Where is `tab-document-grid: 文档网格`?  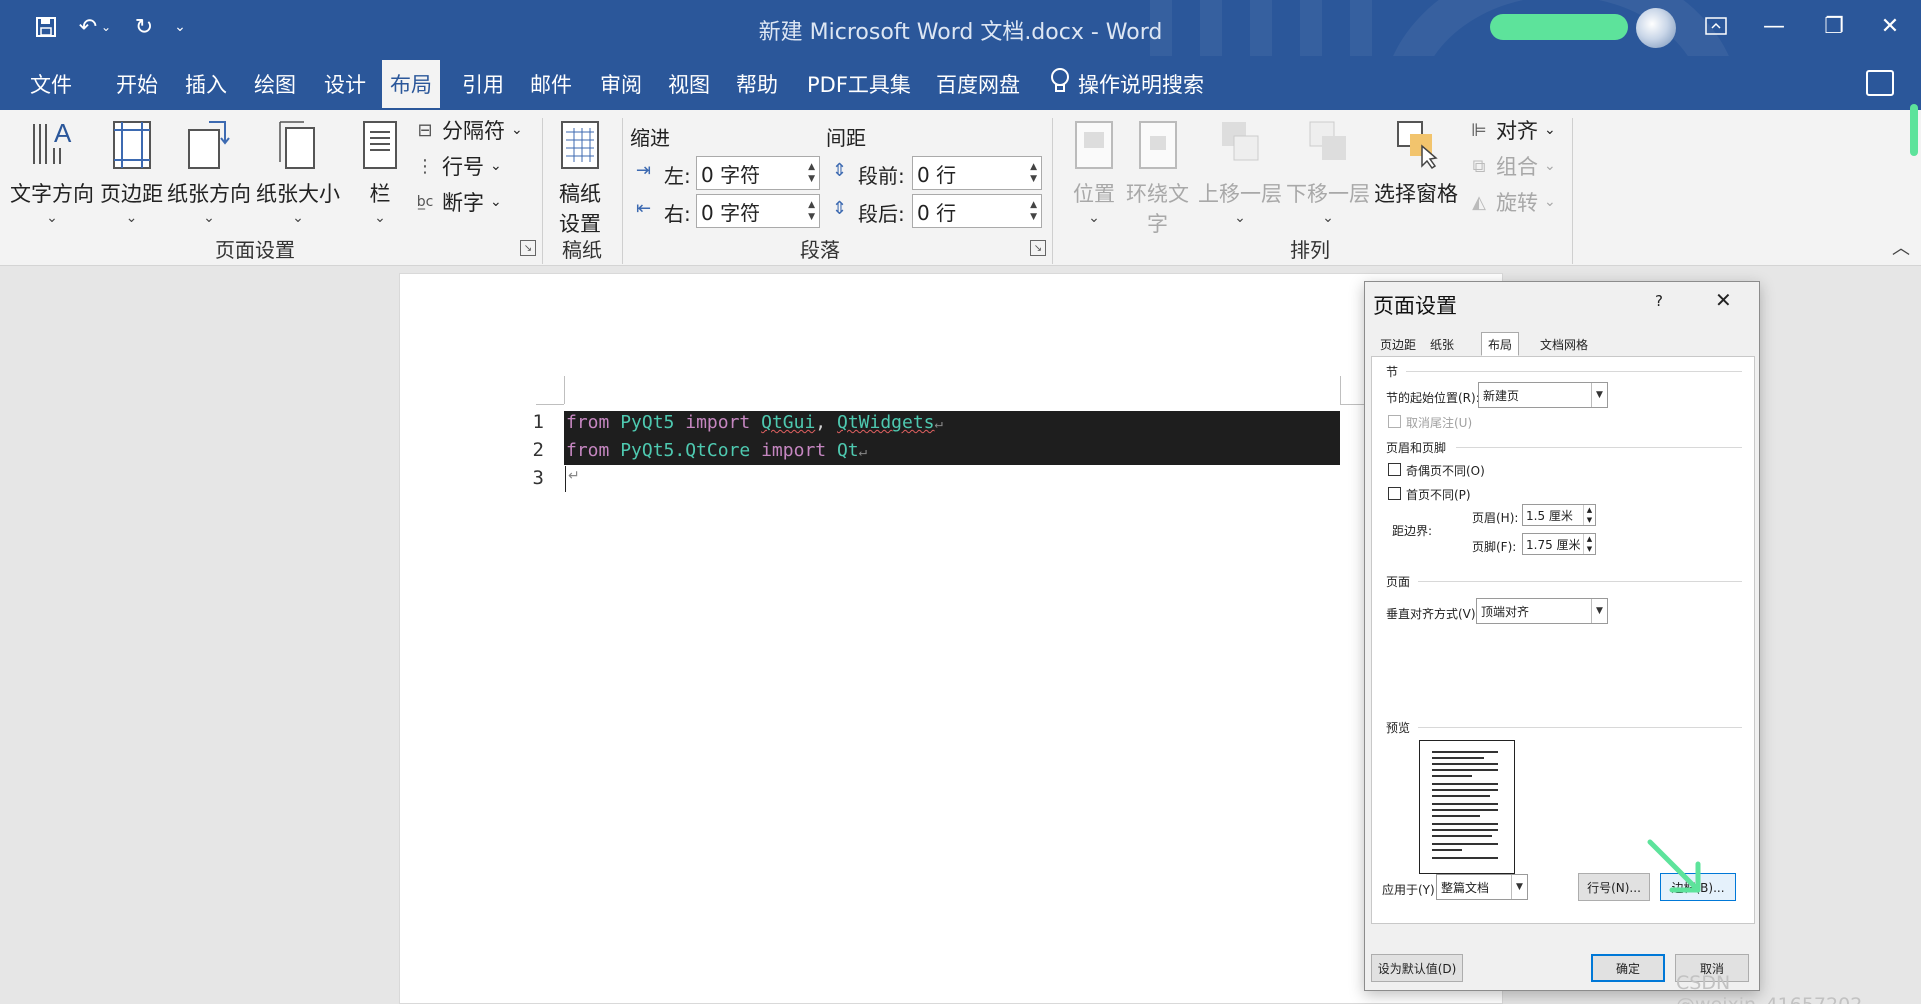 tab-document-grid: 文档网格 is located at coordinates (1564, 344).